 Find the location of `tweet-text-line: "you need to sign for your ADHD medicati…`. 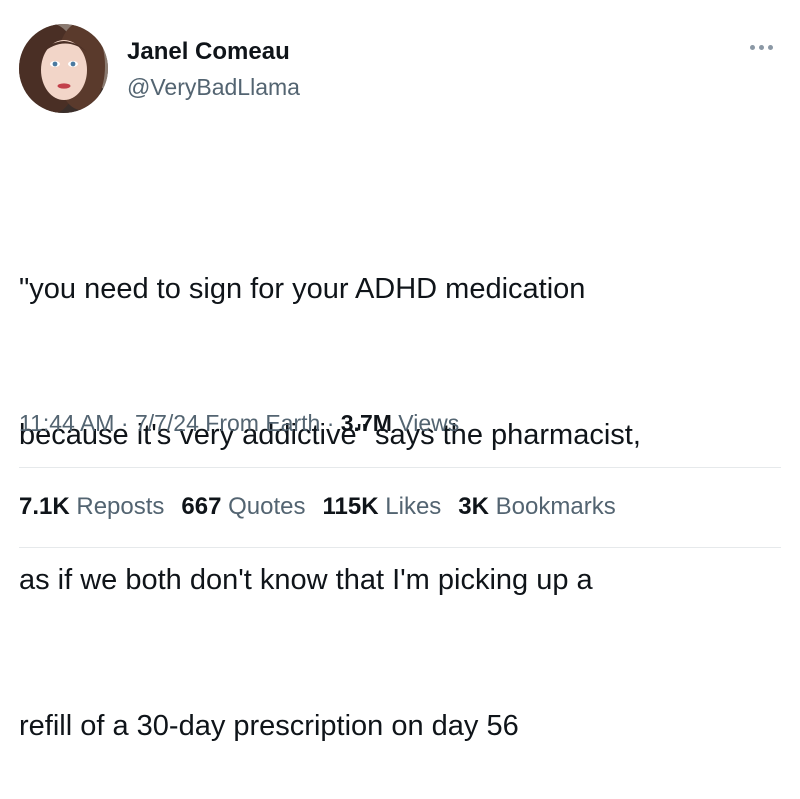

tweet-text-line: "you need to sign for your ADHD medicati… is located at coordinates (302, 289).